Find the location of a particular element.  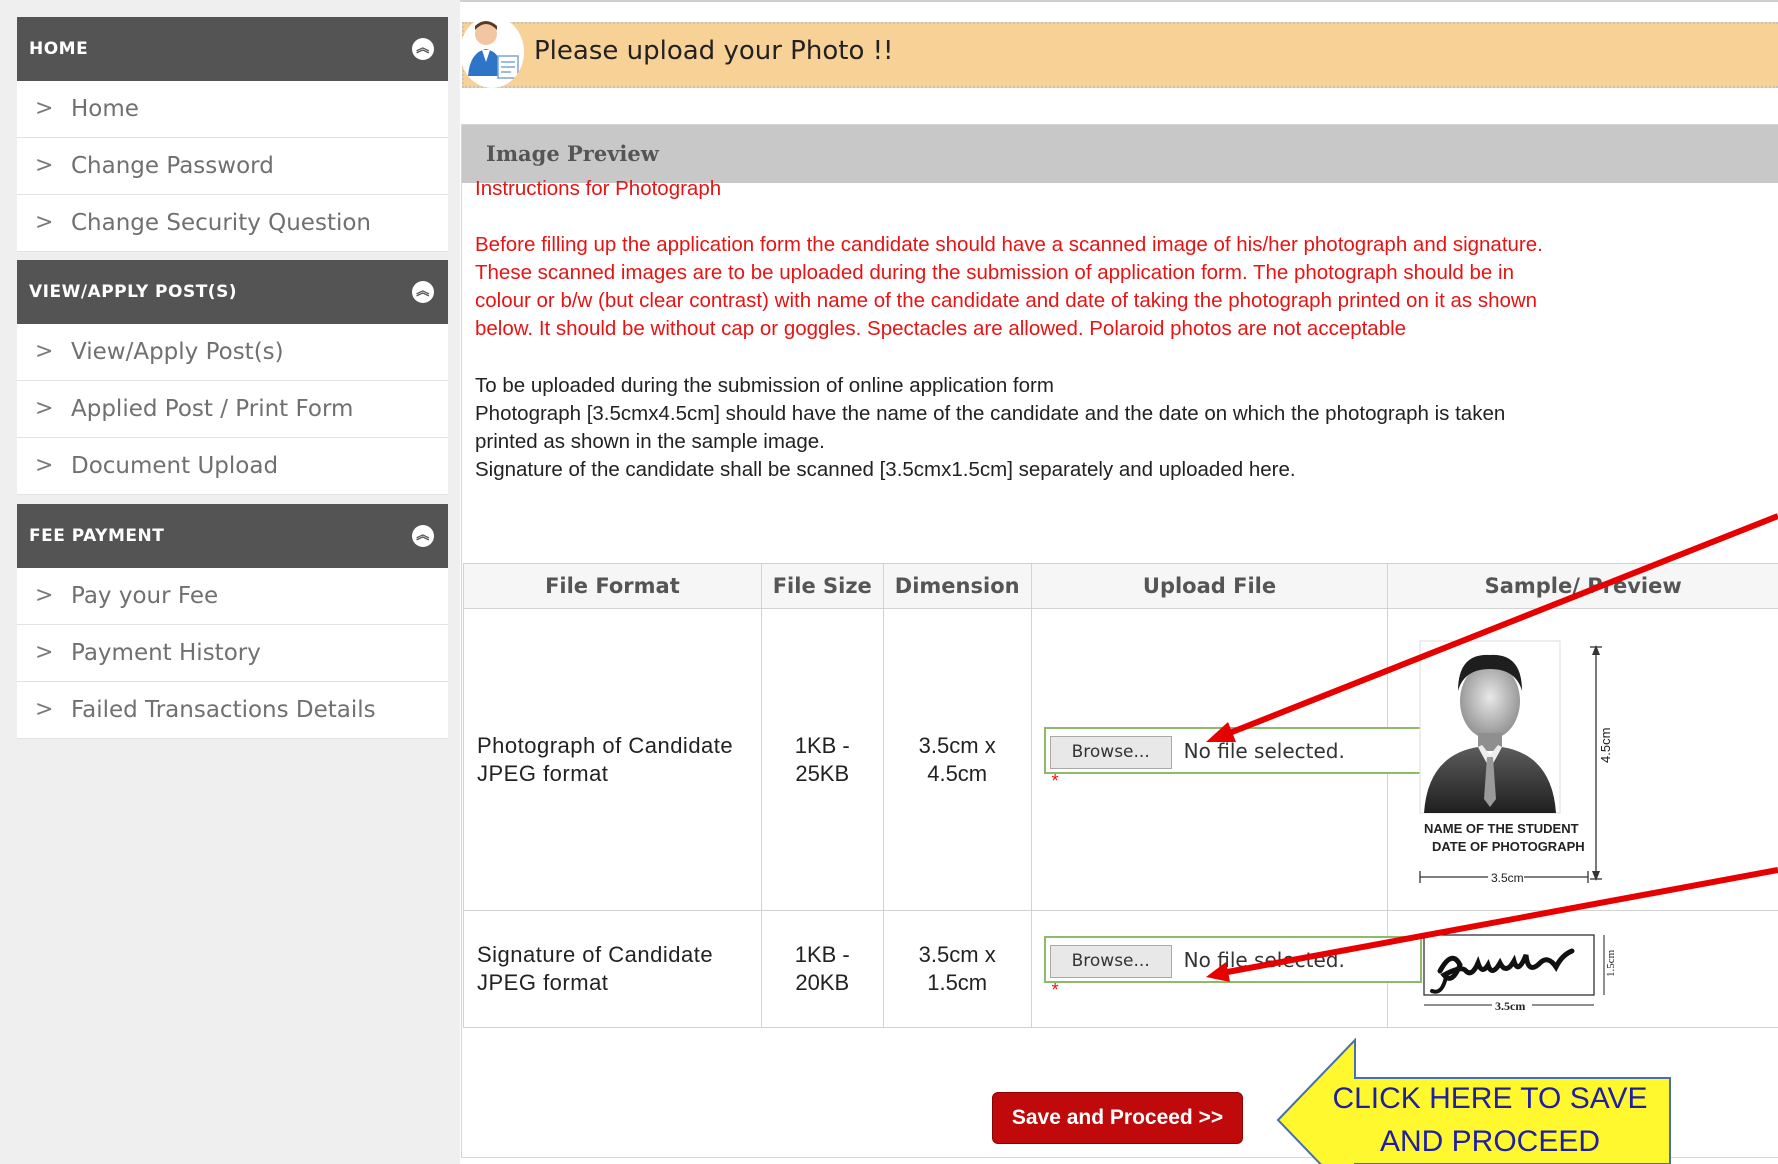

sidebar-section-header: VIEW/APPLY POST(S) ︽ is located at coordinates (232, 292).